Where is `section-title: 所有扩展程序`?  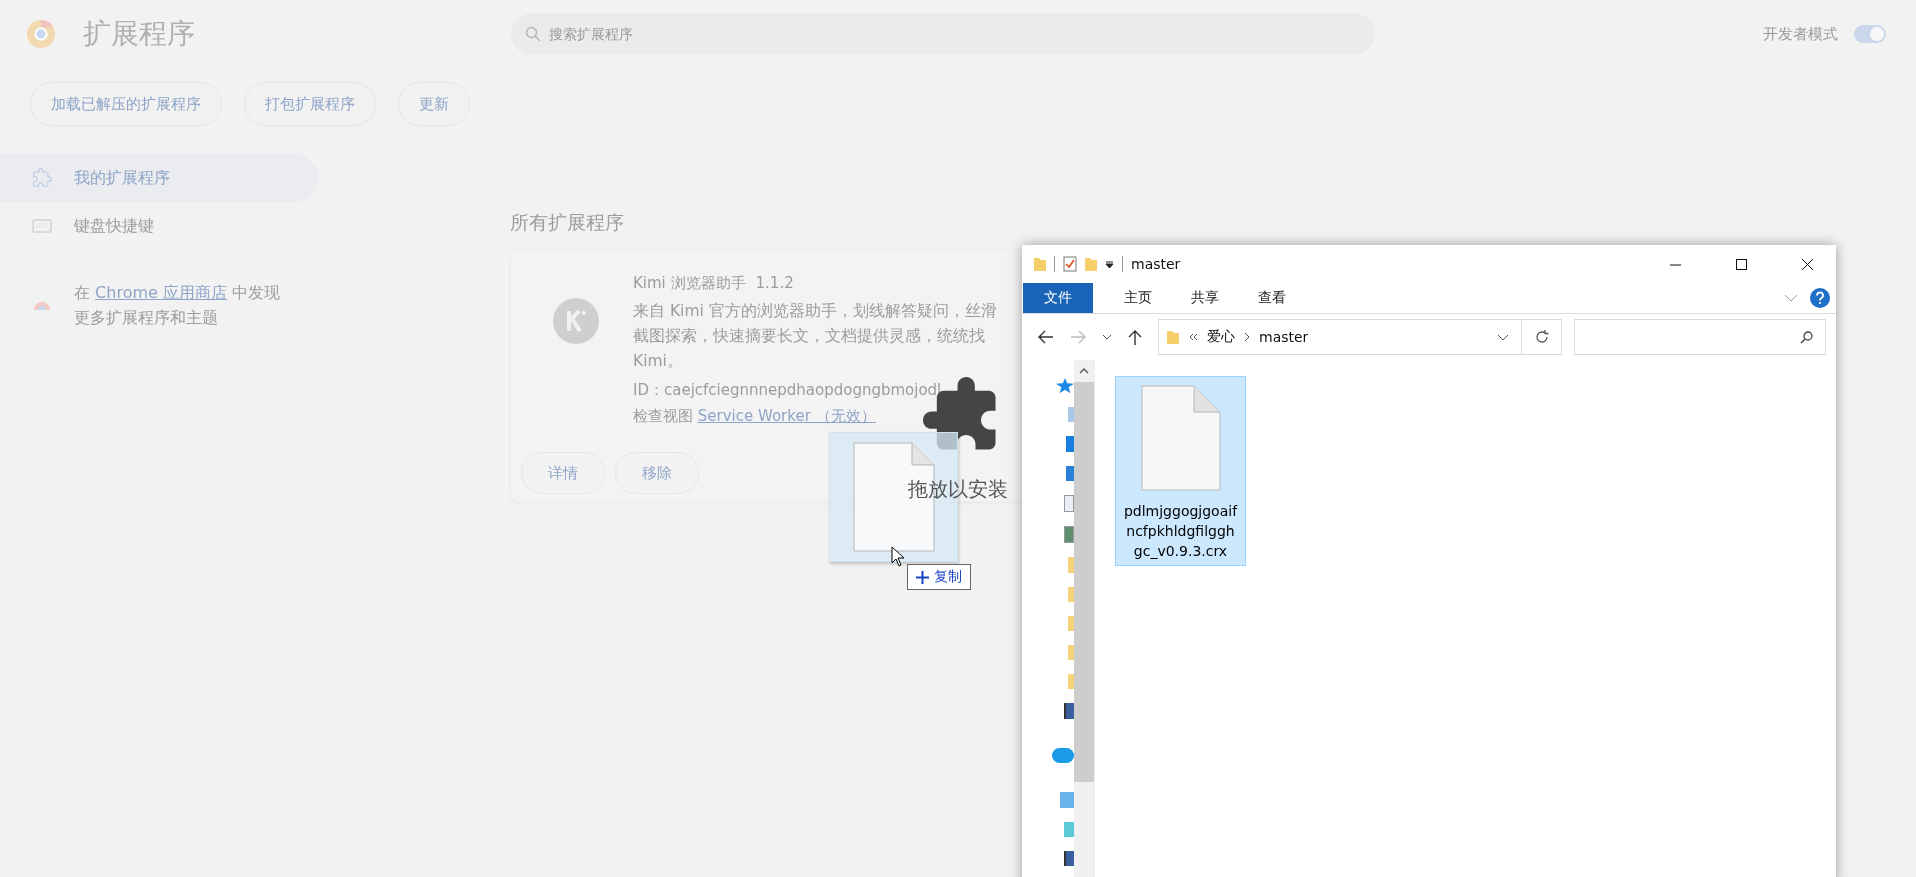
section-title: 所有扩展程序 is located at coordinates (567, 222).